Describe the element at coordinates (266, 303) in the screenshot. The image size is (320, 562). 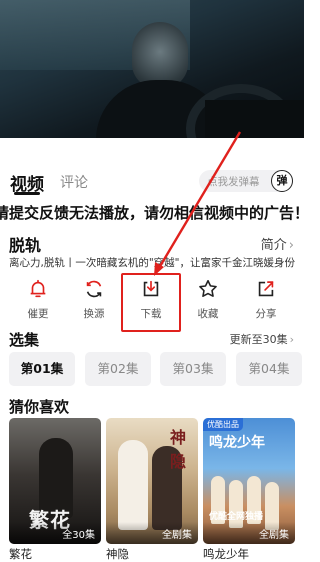
I see `share-button: 分享` at that location.